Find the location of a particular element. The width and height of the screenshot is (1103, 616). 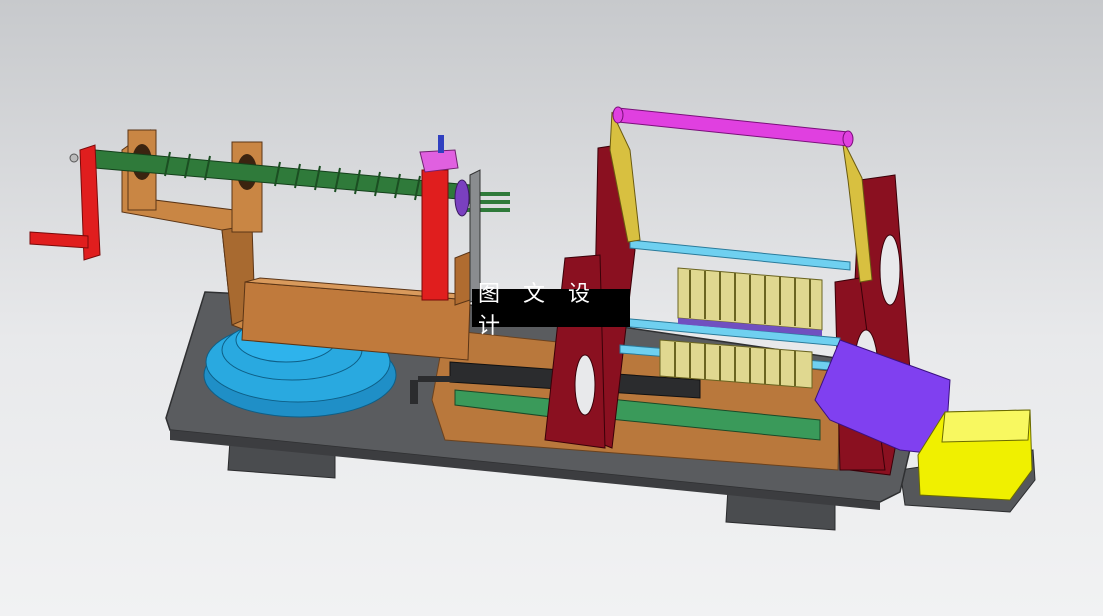

vertical-post is located at coordinates (450, 219).